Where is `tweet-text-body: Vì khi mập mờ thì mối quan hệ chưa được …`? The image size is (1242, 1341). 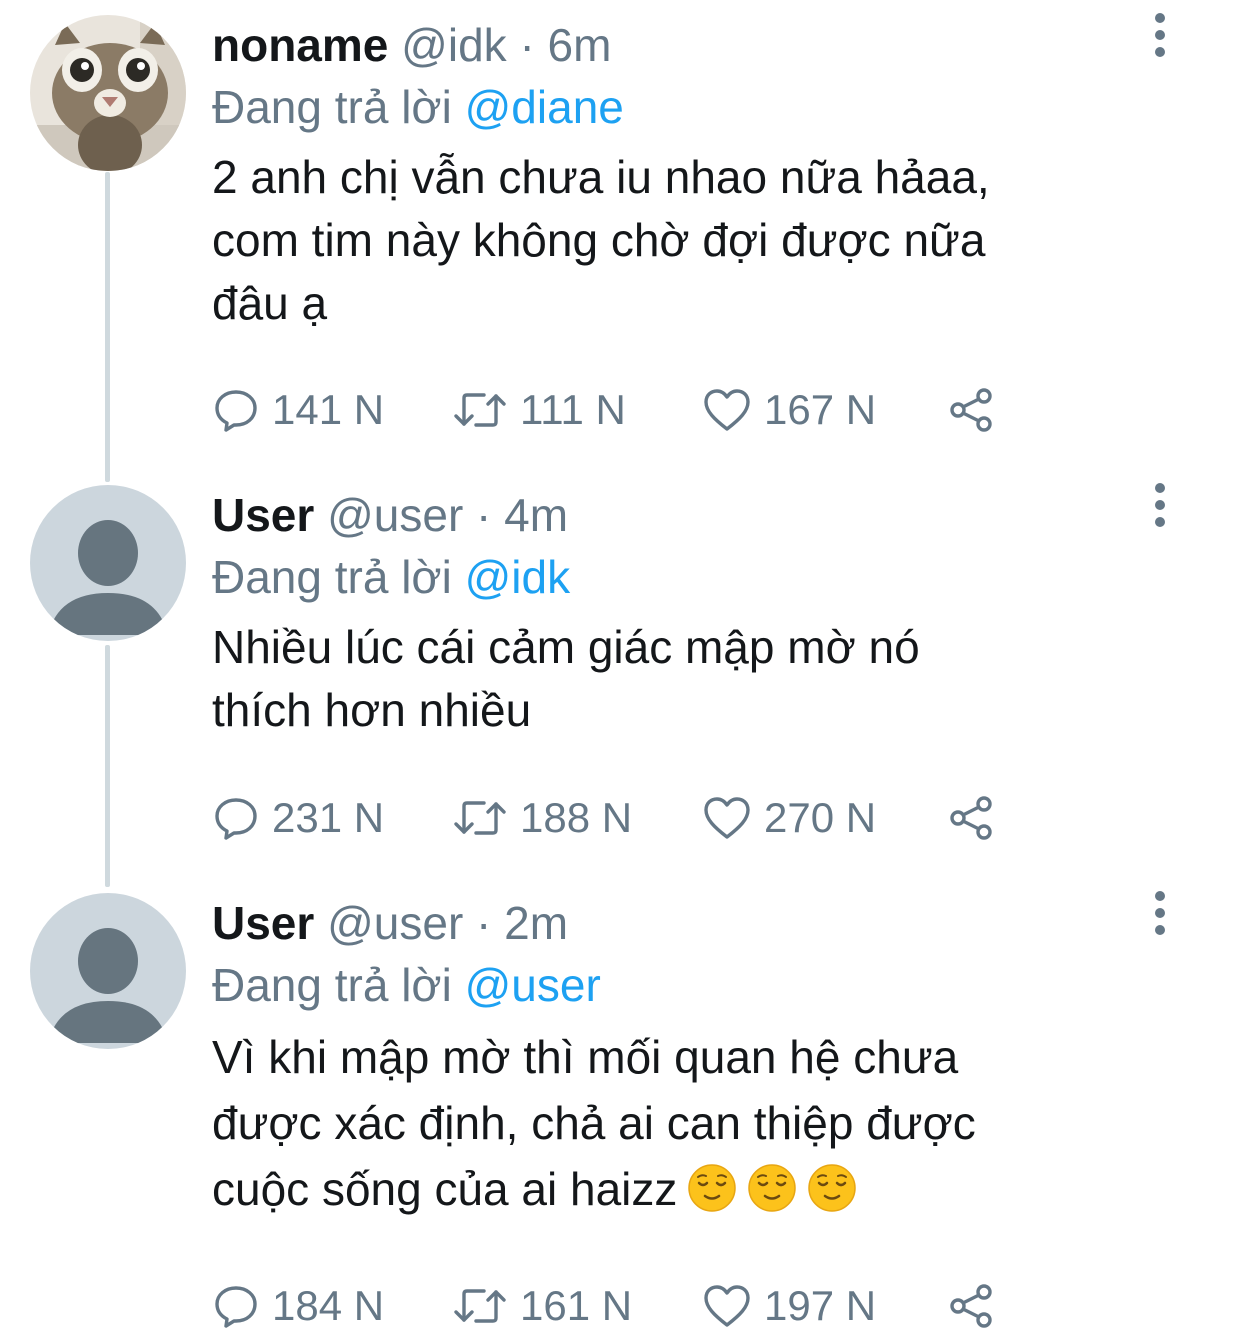
tweet-text-body: Vì khi mập mờ thì mối quan hệ chưa được … is located at coordinates (594, 1123).